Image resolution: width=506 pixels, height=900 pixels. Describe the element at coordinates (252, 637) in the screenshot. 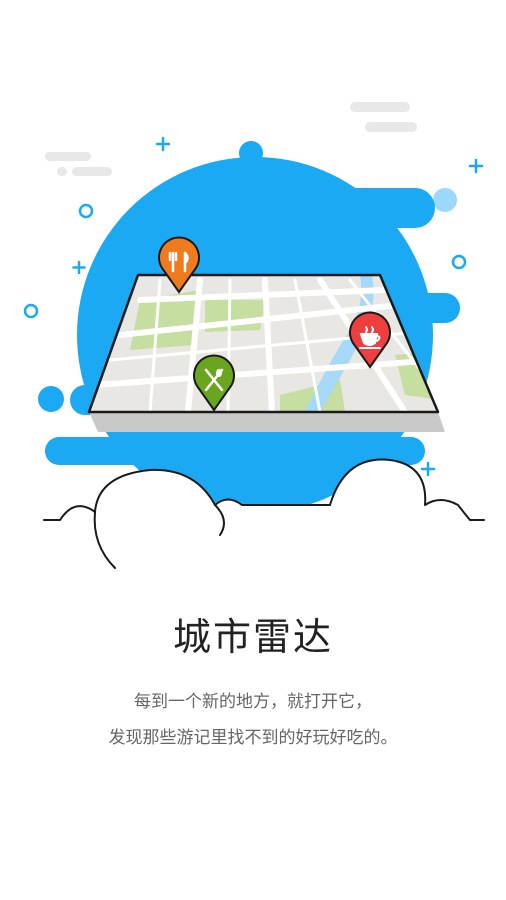

I see `page-title: 城市雷达` at that location.